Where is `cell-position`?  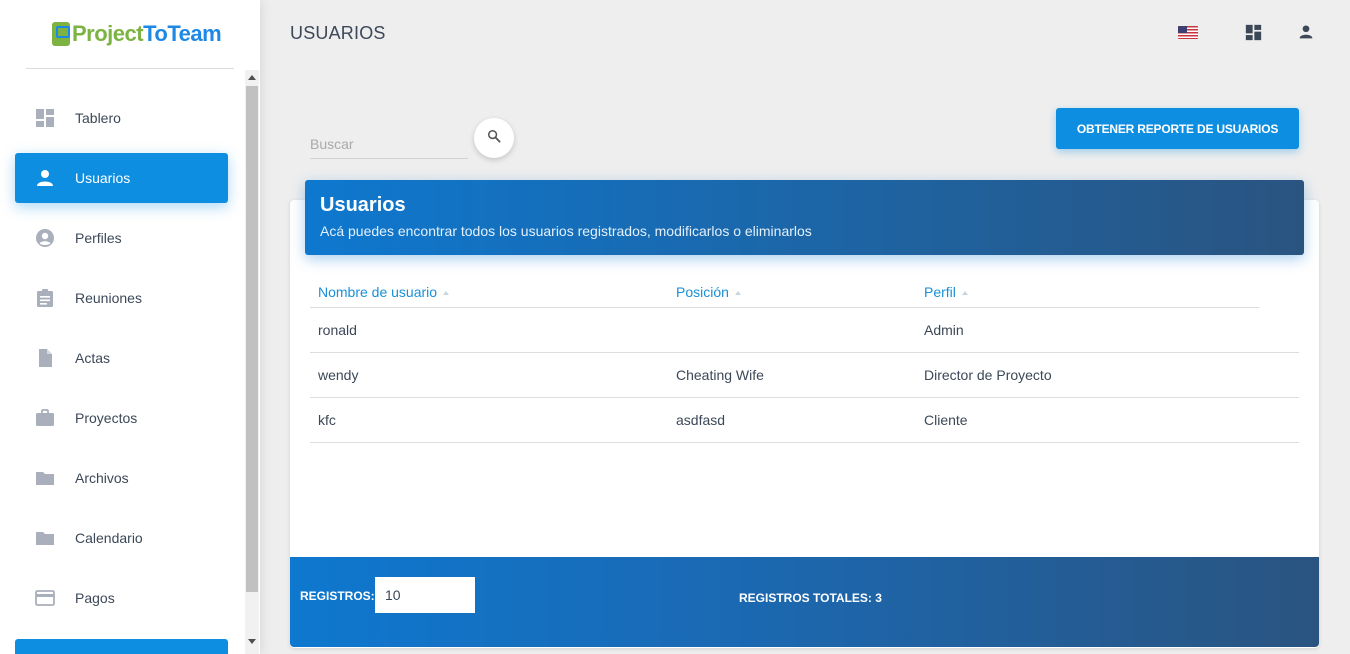 cell-position is located at coordinates (792, 330).